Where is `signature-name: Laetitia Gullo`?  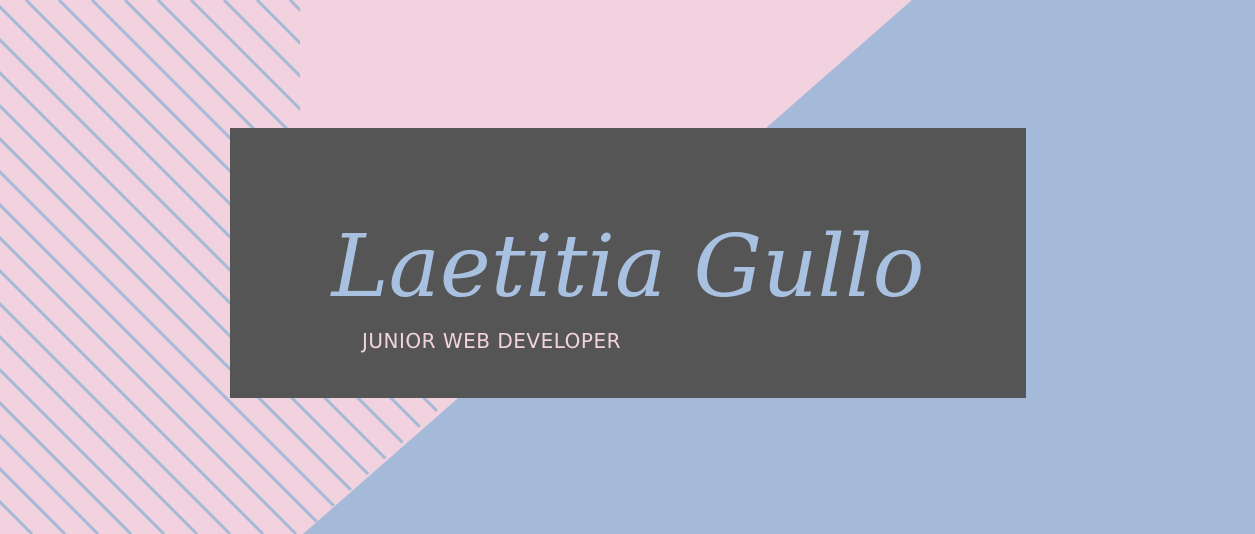
signature-name: Laetitia Gullo is located at coordinates (627, 267).